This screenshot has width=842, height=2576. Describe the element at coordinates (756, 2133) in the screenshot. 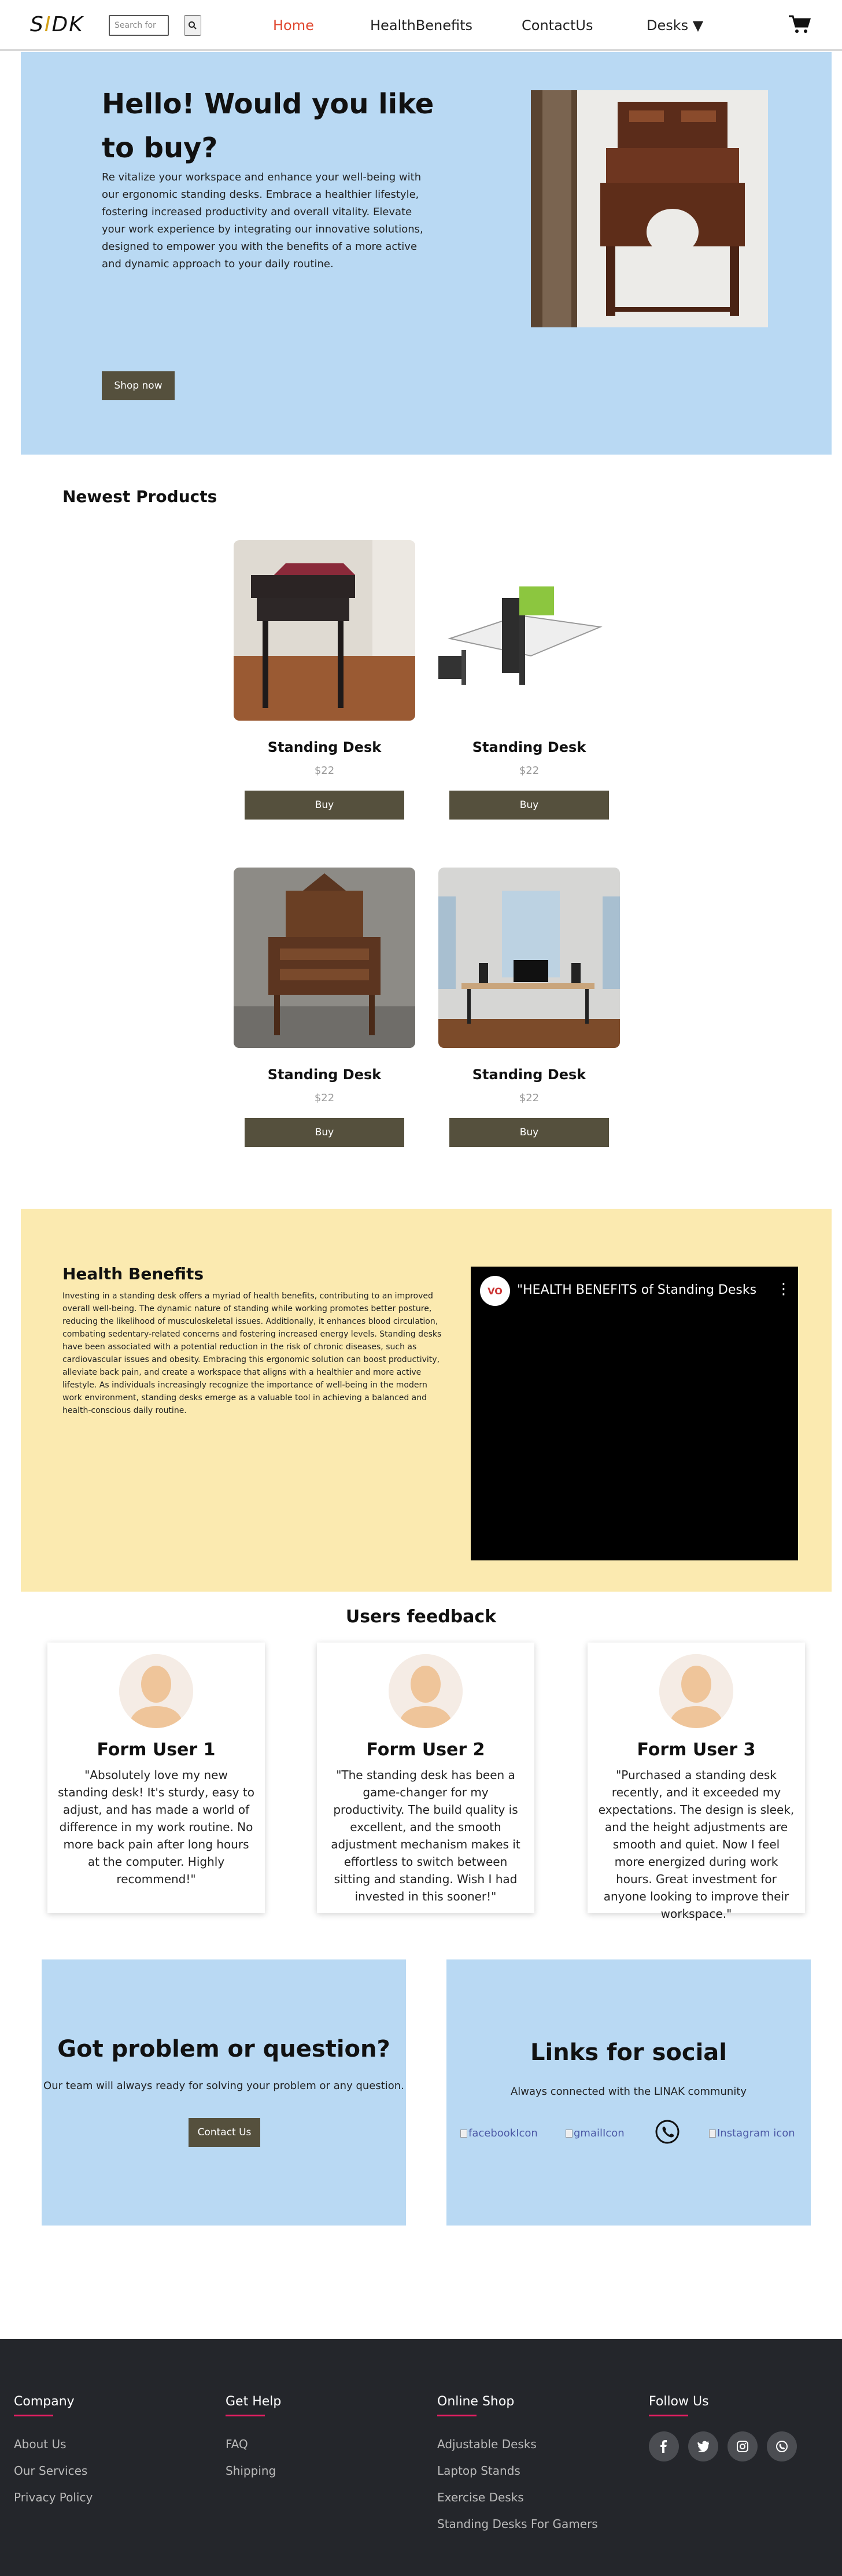

I see `instagram-alt-text: Instagram icon` at that location.